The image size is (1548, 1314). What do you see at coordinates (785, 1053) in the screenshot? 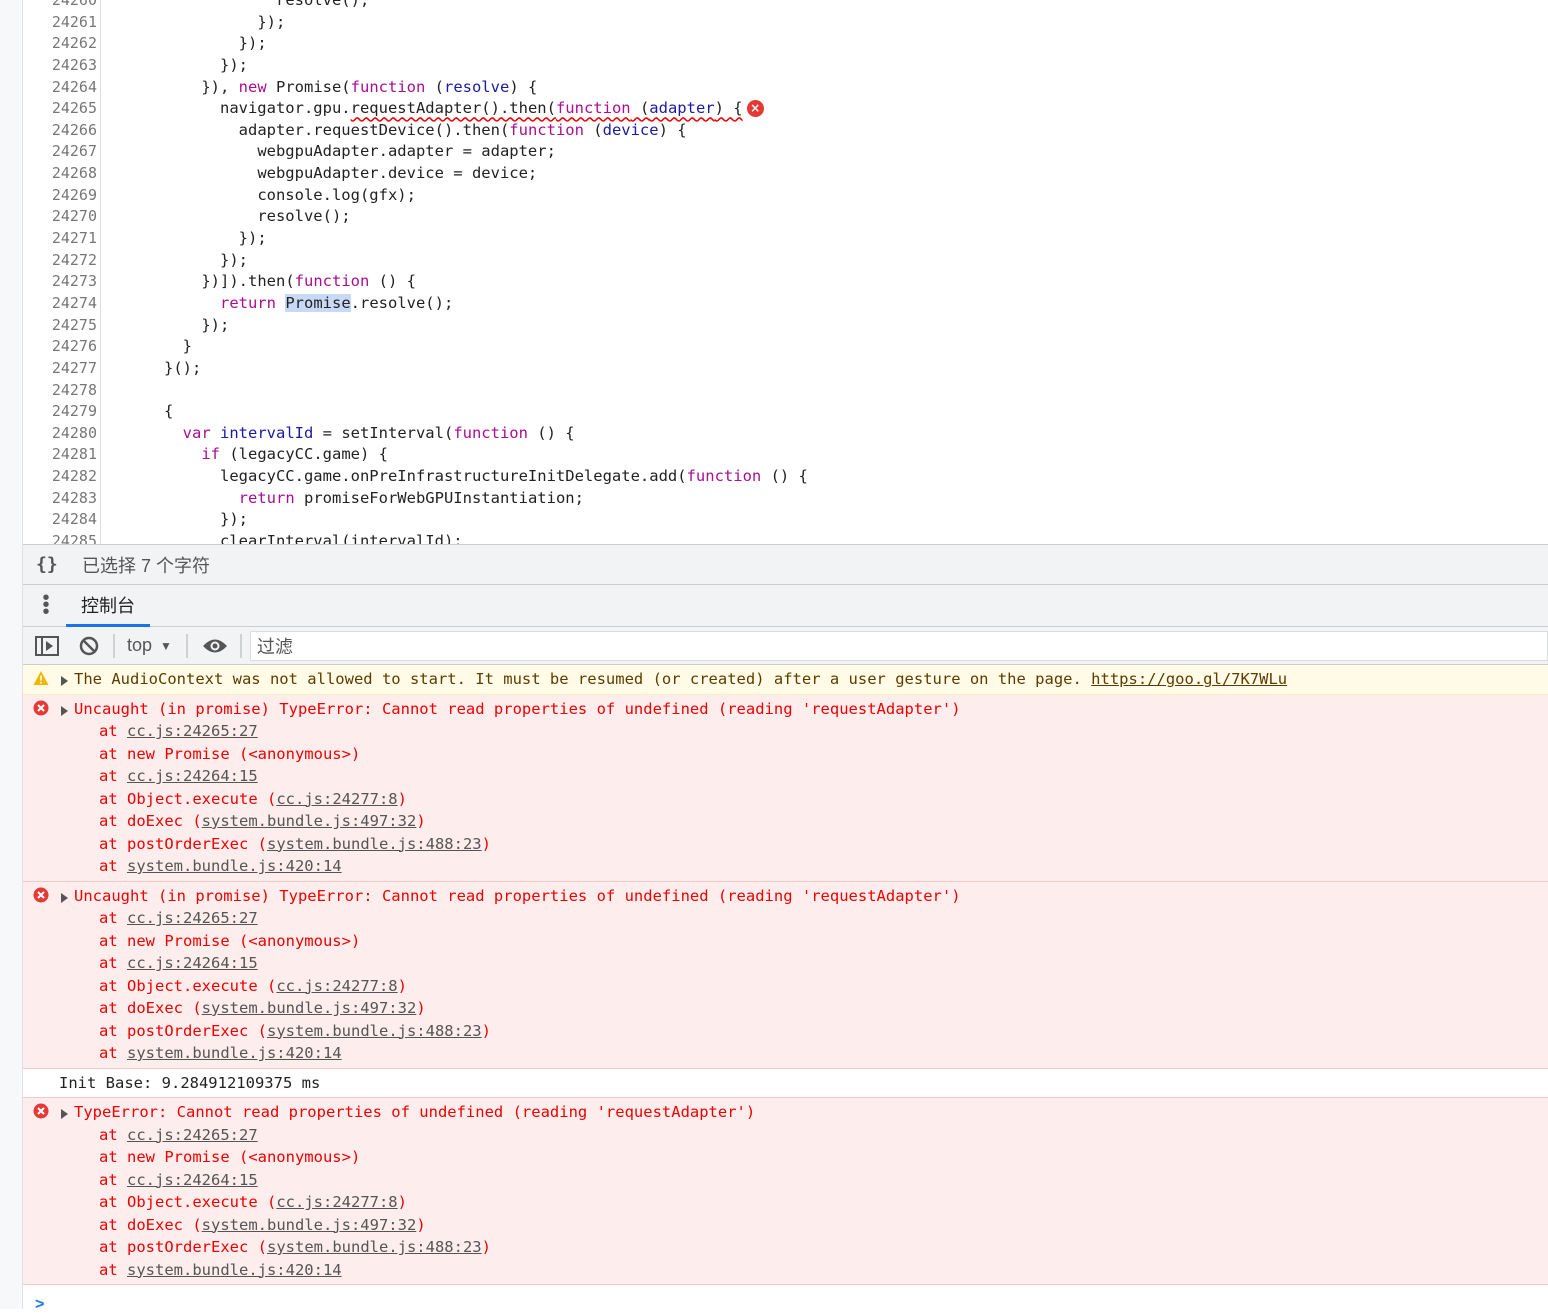
I see `stack-frame: at system.bundle.js:420:14` at bounding box center [785, 1053].